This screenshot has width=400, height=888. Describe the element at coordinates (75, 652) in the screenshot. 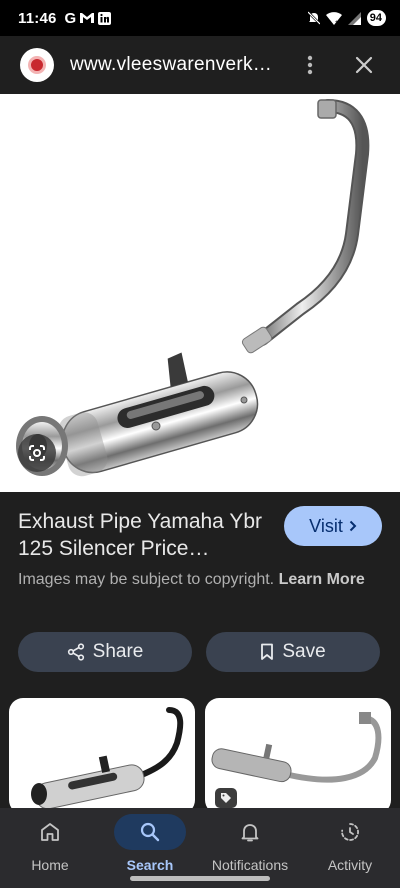

I see `share-icon` at that location.